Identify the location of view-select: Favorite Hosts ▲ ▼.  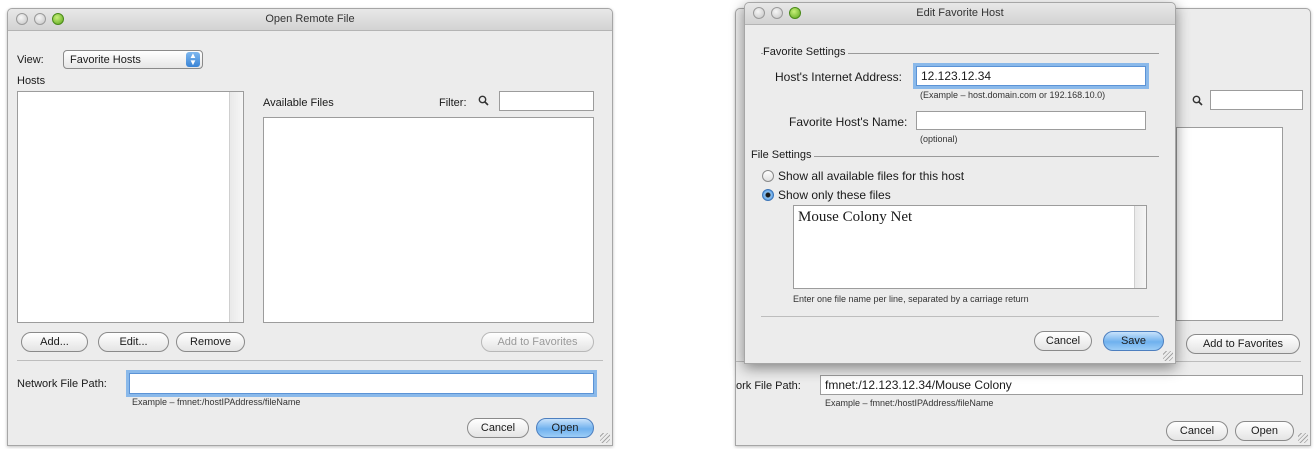
(133, 59).